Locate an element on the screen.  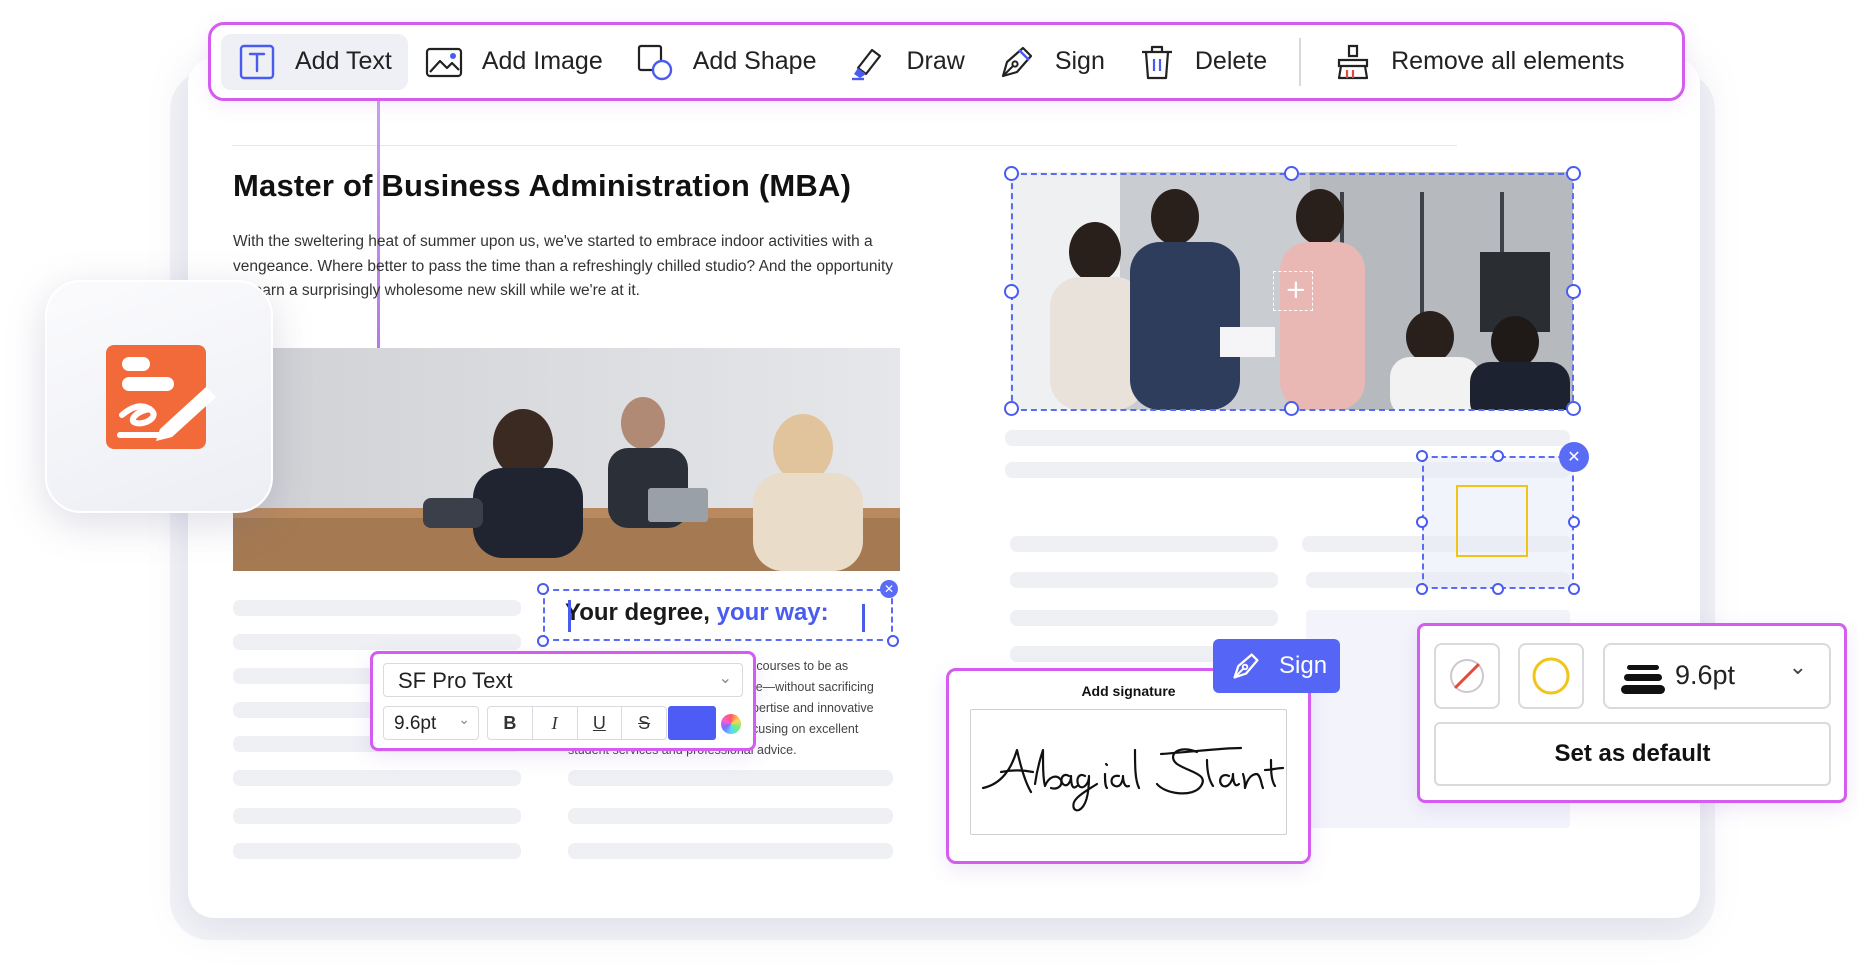
add-shape-label: Add Shape is located at coordinates (754, 61).